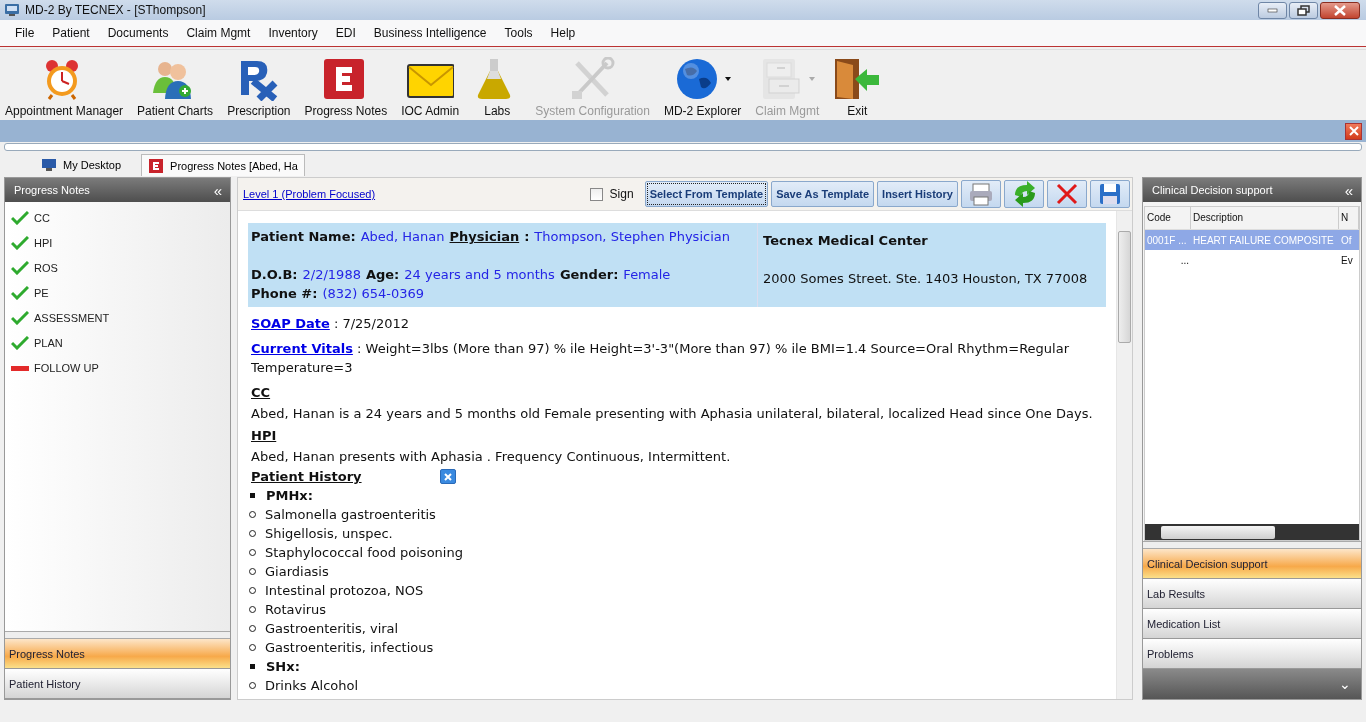 The image size is (1366, 722). Describe the element at coordinates (1347, 260) in the screenshot. I see `table-cell-text: Ev` at that location.